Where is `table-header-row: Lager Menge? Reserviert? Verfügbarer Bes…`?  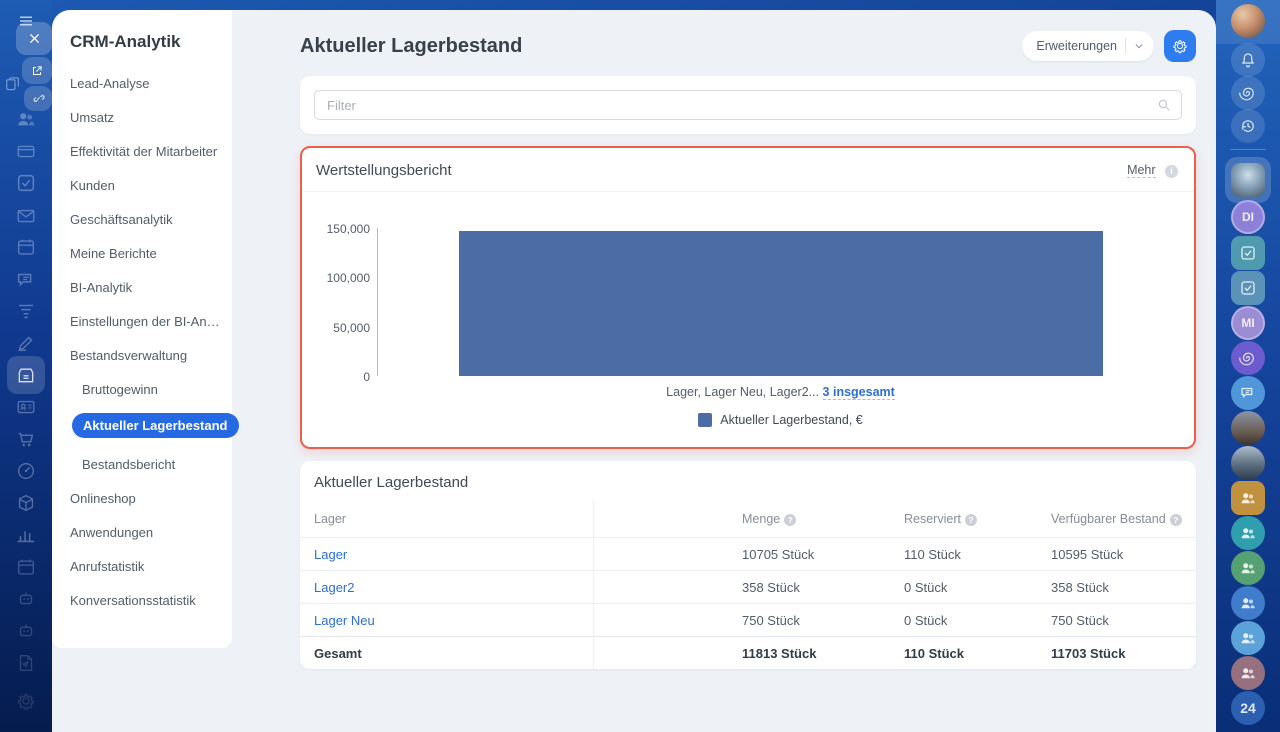 table-header-row: Lager Menge? Reserviert? Verfügbarer Bes… is located at coordinates (748, 519).